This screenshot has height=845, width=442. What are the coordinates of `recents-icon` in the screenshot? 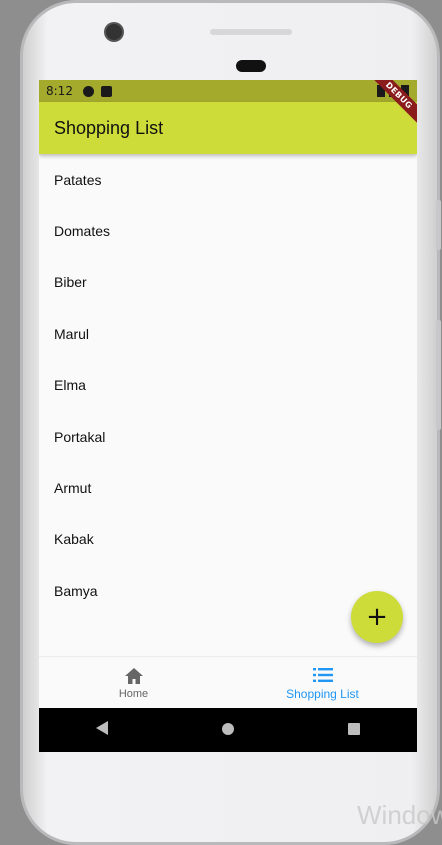 It's located at (354, 730).